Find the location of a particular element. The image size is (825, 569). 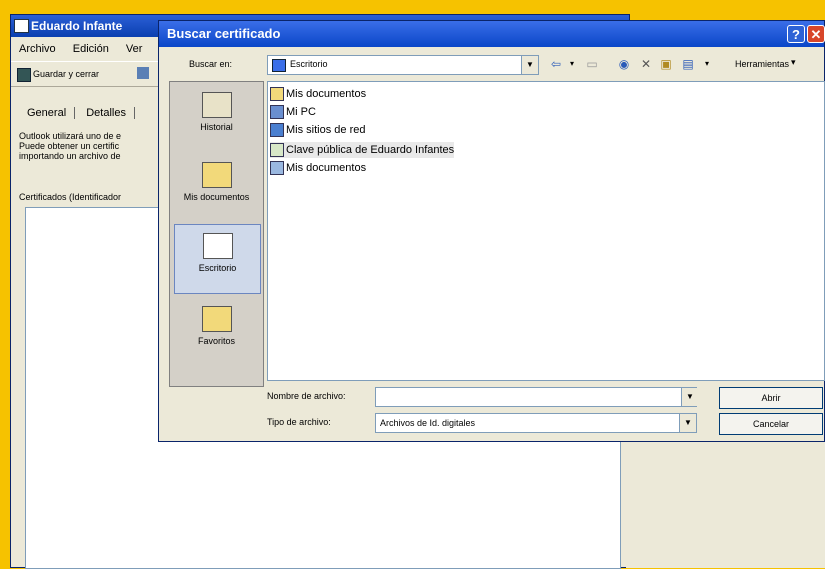

open-button: Abrir is located at coordinates (771, 398).